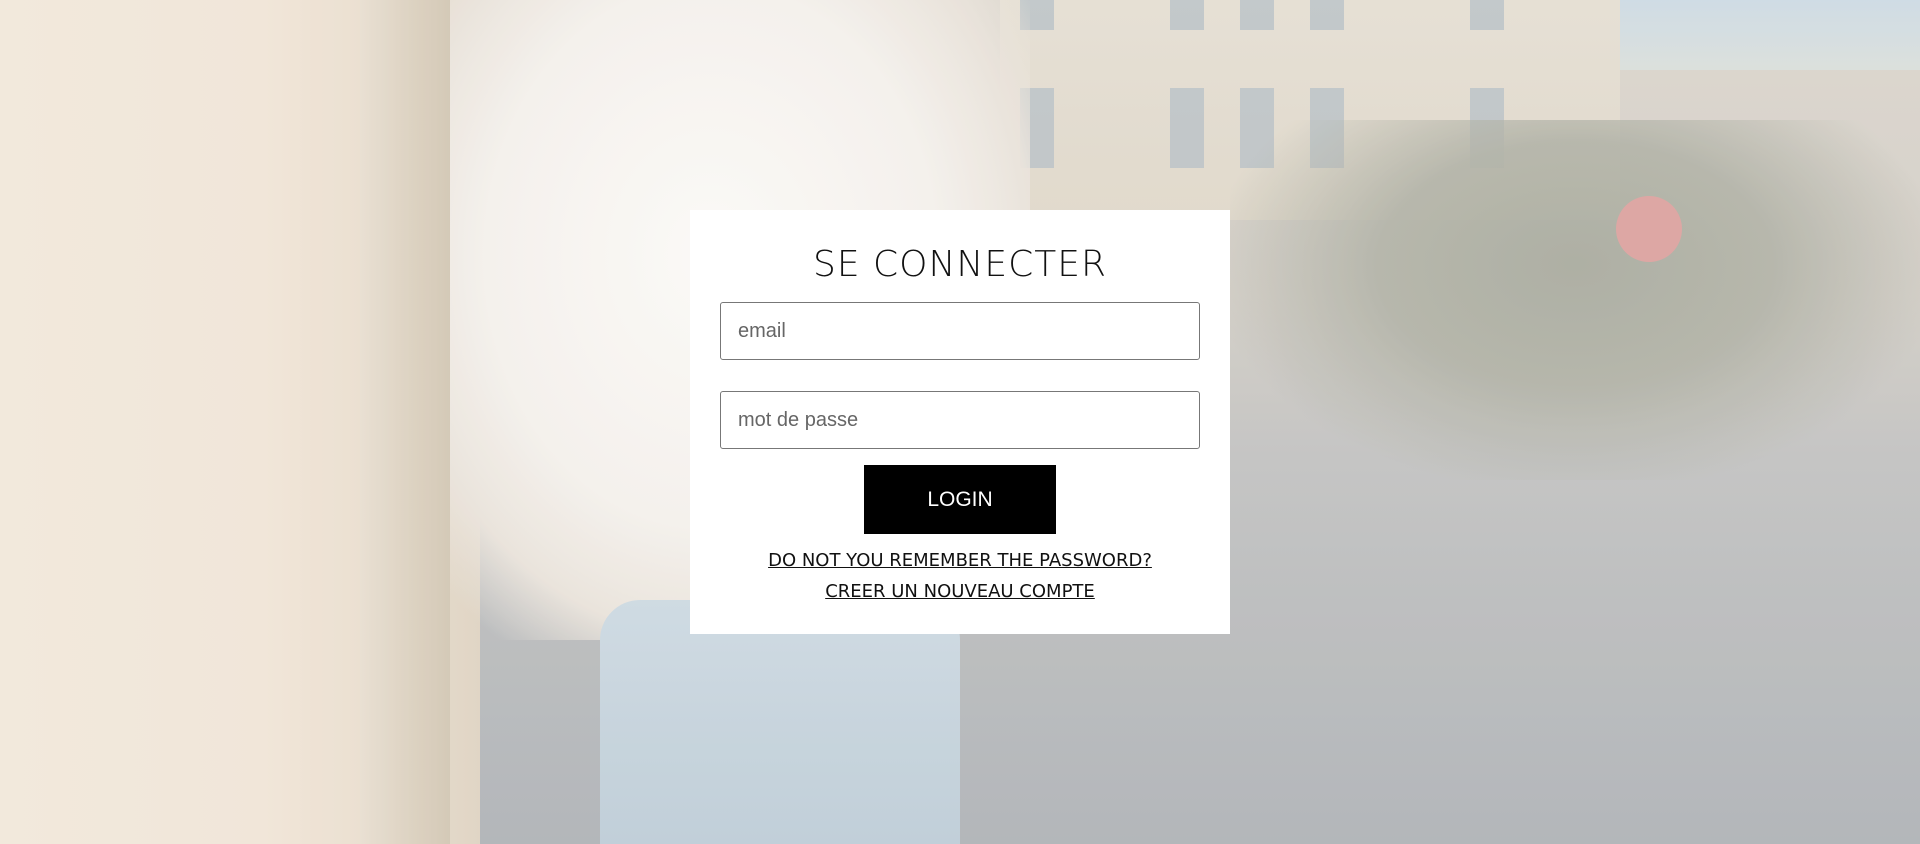 The image size is (1920, 844). I want to click on forgot-password-link: DO NOT YOU REMEMBER THE PASSWORD?, so click(960, 560).